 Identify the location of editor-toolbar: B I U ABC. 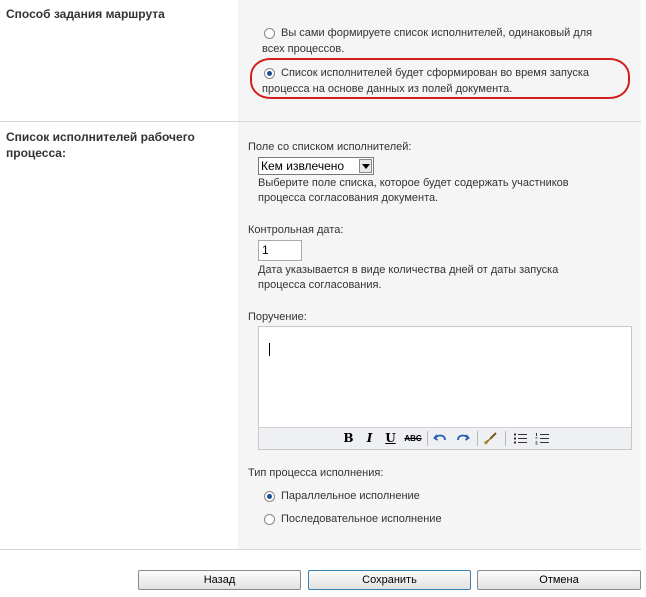
(445, 438).